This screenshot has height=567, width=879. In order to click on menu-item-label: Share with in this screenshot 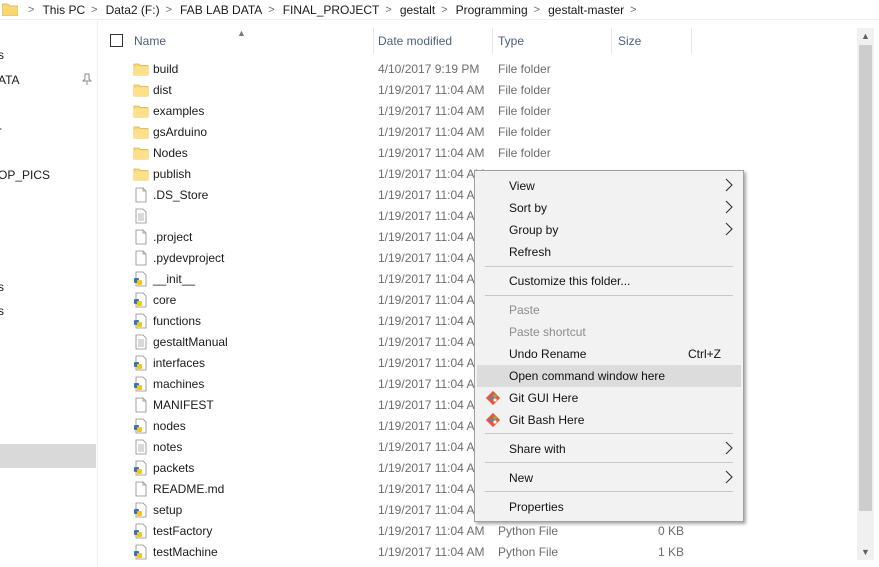, I will do `click(537, 449)`.